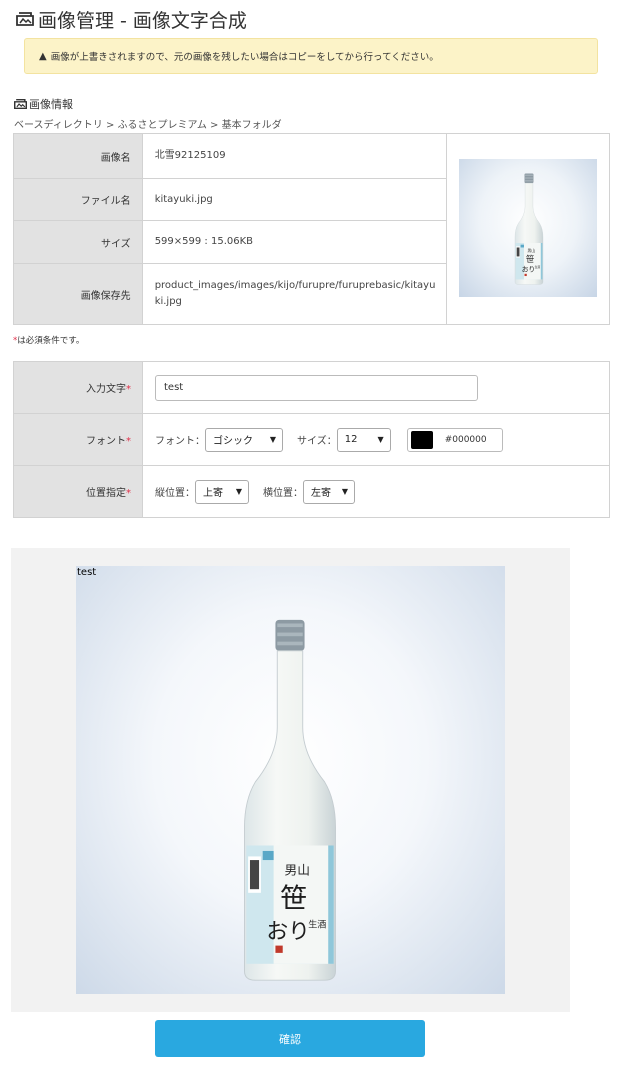  Describe the element at coordinates (376, 491) in the screenshot. I see `position-cell: 縦位置： 上寄 ▼ 横位置： 左寄 ▼` at that location.